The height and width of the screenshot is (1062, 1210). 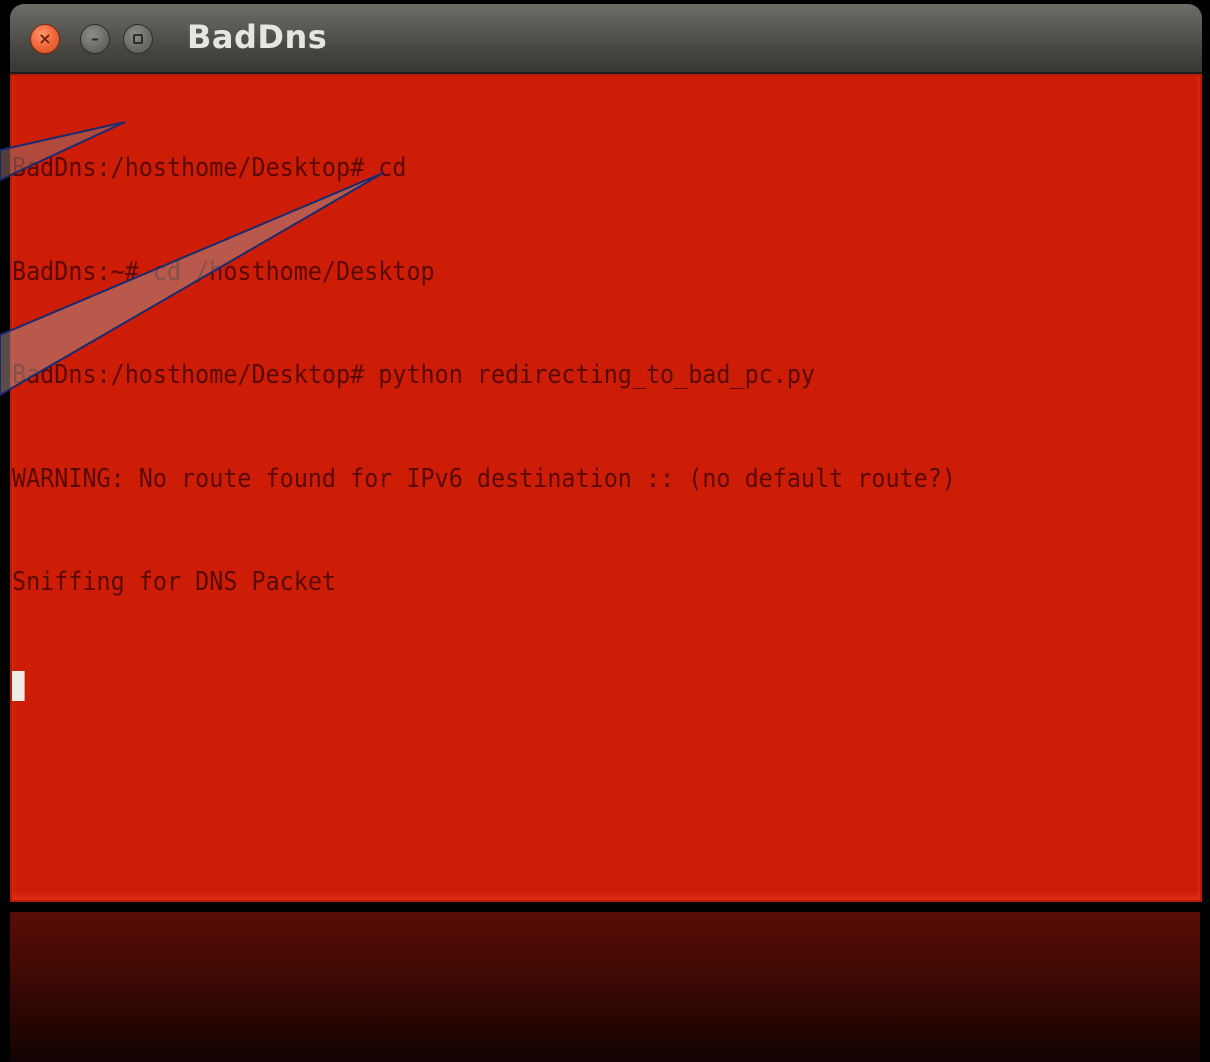 I want to click on title-bar: × – BadDns, so click(x=606, y=39).